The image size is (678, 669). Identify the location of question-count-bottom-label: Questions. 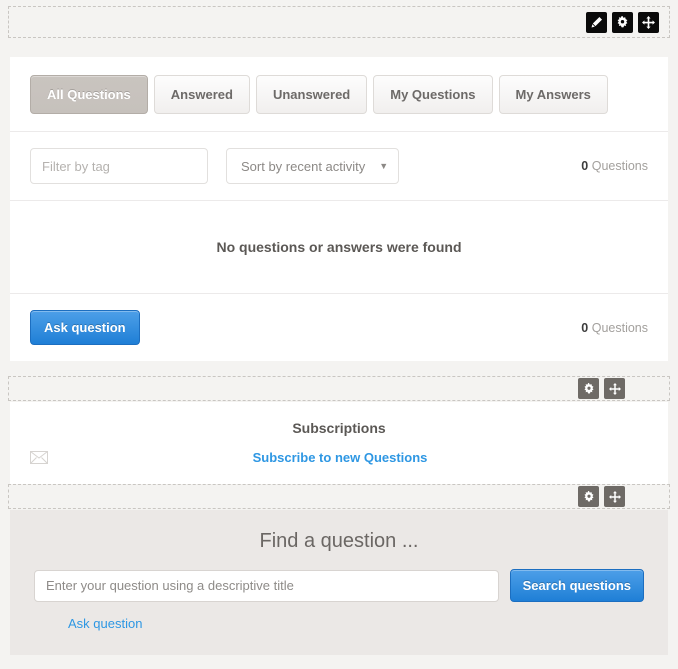
(619, 327).